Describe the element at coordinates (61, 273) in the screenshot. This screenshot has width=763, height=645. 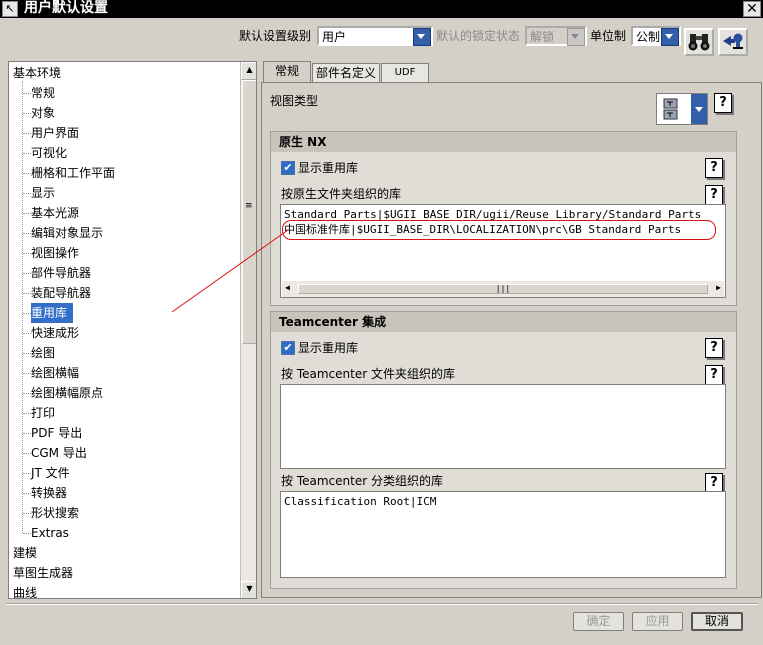
I see `tree-item: 部件导航器` at that location.